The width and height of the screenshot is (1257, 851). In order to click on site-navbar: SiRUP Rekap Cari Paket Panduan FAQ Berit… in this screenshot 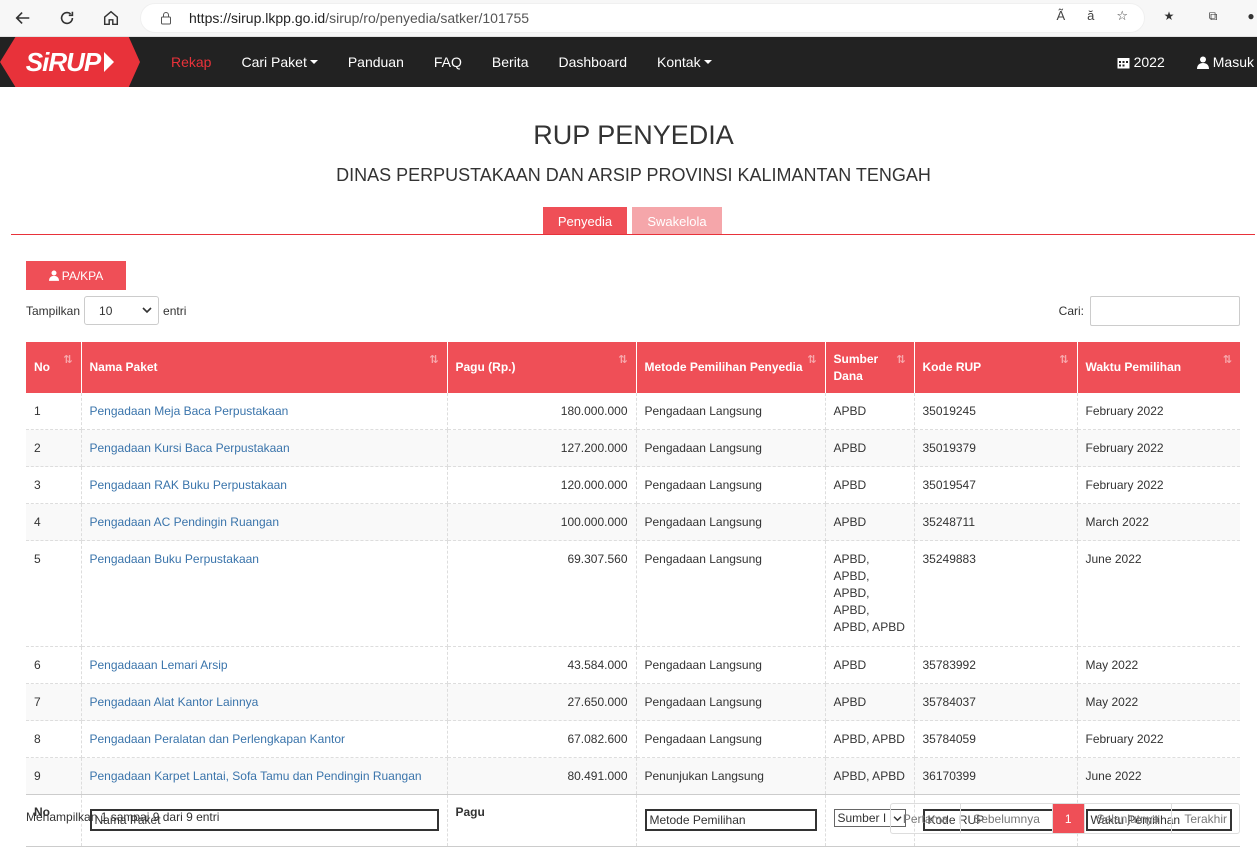, I will do `click(628, 62)`.